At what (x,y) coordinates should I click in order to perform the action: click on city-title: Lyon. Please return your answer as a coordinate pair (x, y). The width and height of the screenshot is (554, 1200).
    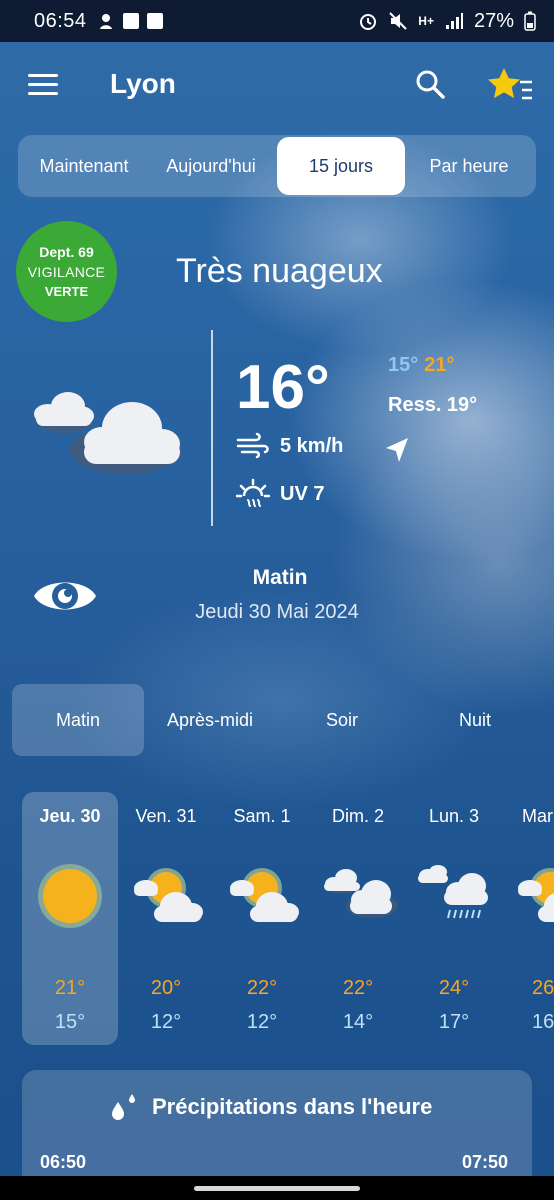
    Looking at the image, I should click on (143, 84).